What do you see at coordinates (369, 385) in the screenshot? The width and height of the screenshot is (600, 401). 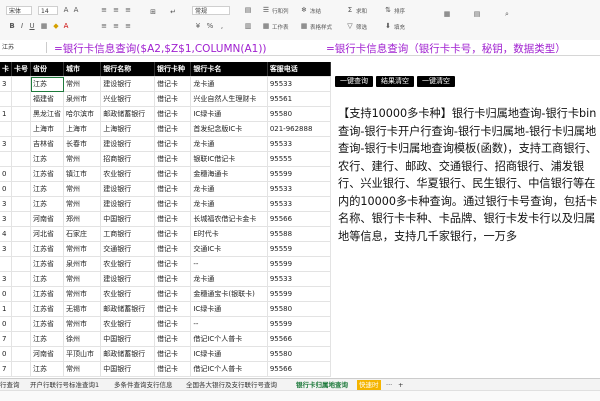 I see `tab-quick: 快速时` at bounding box center [369, 385].